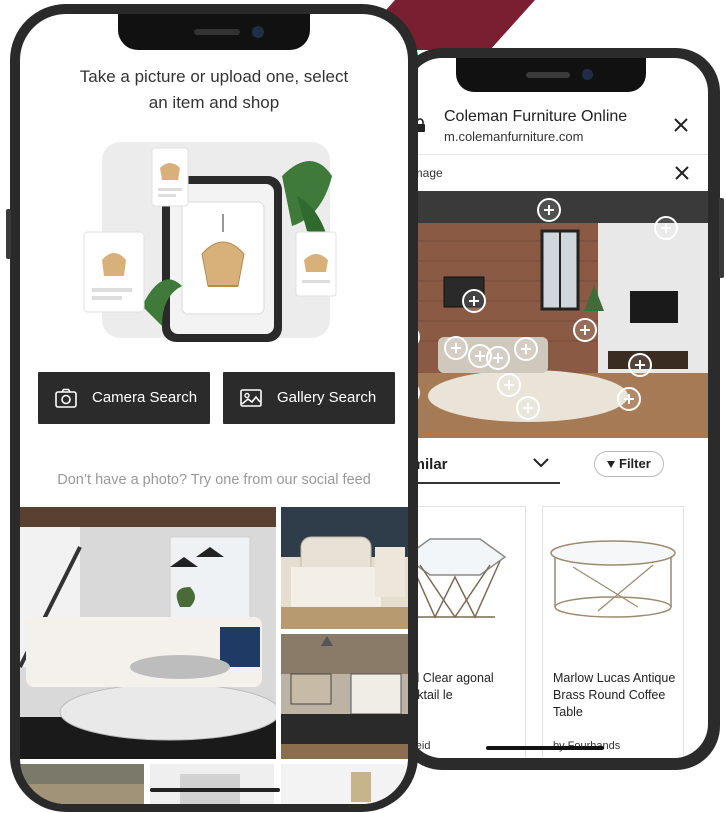 This screenshot has height=813, width=726. I want to click on sort-underline, so click(484, 483).